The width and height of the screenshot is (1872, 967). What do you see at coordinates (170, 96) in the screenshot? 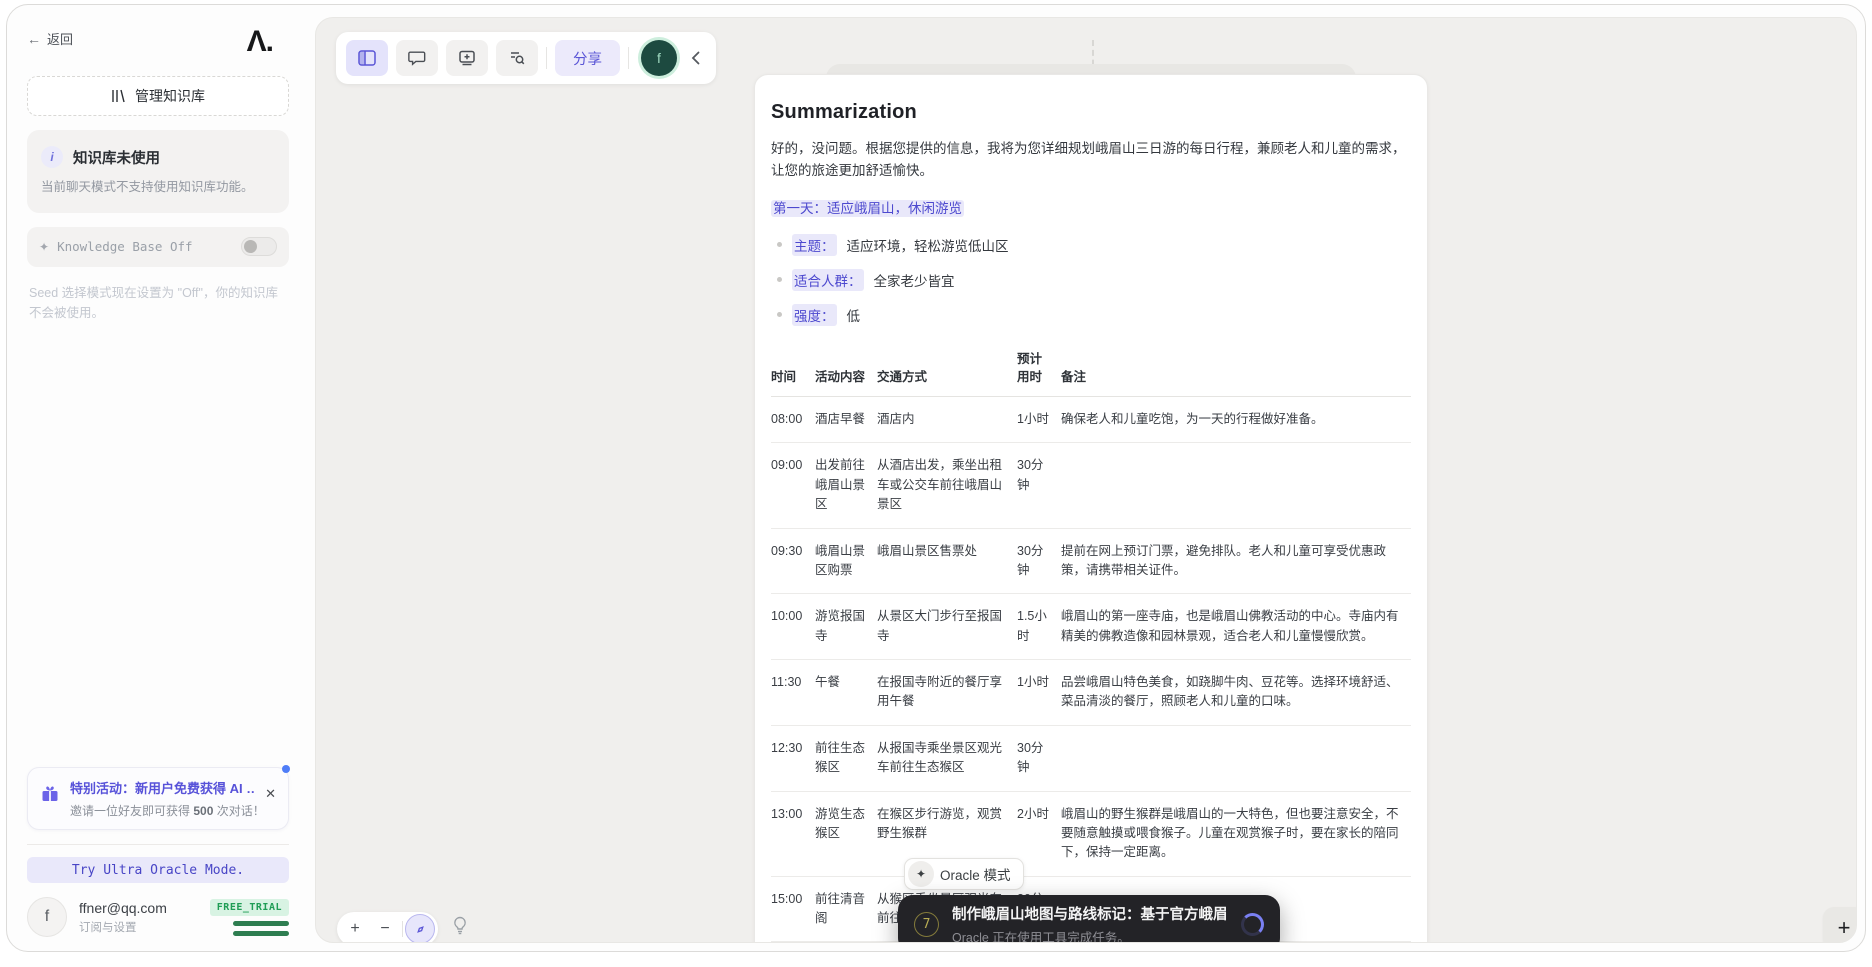
I see `manage-kb-label: 管理知识库` at bounding box center [170, 96].